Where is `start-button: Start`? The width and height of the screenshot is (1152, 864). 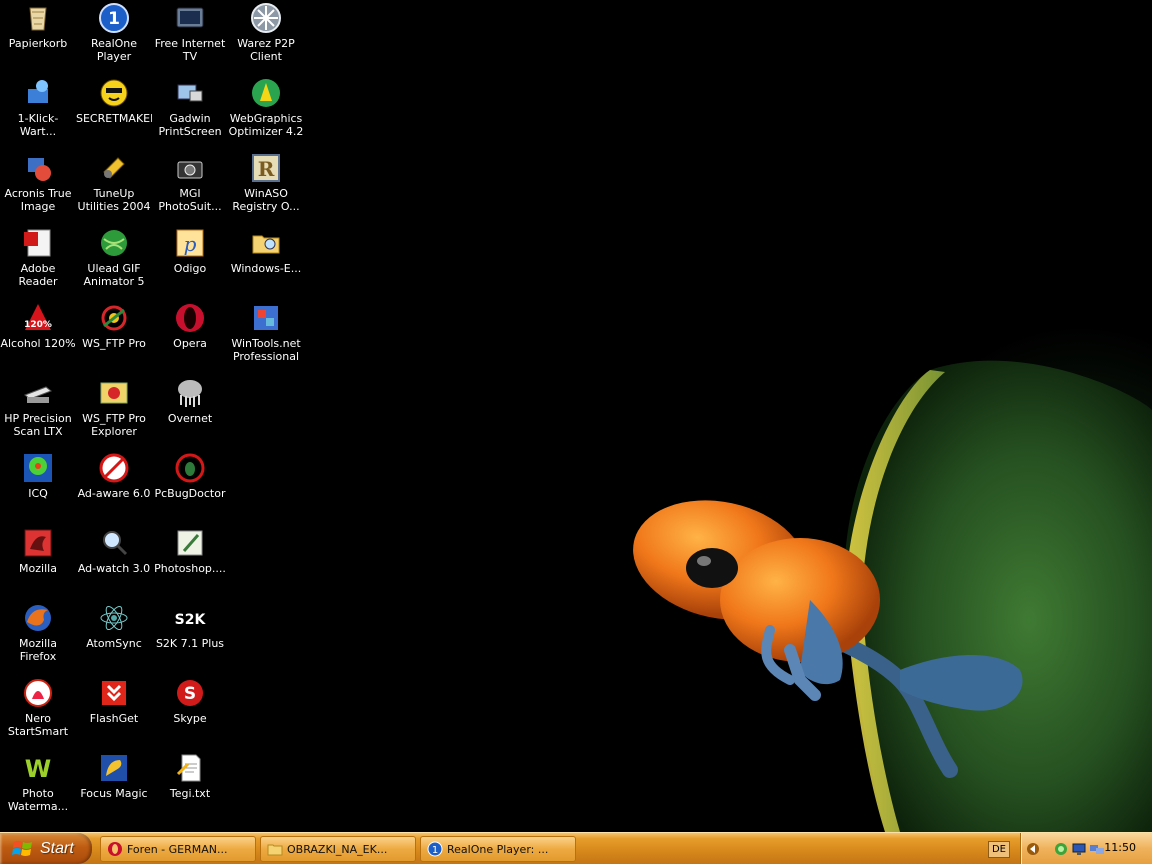
start-button: Start is located at coordinates (46, 848).